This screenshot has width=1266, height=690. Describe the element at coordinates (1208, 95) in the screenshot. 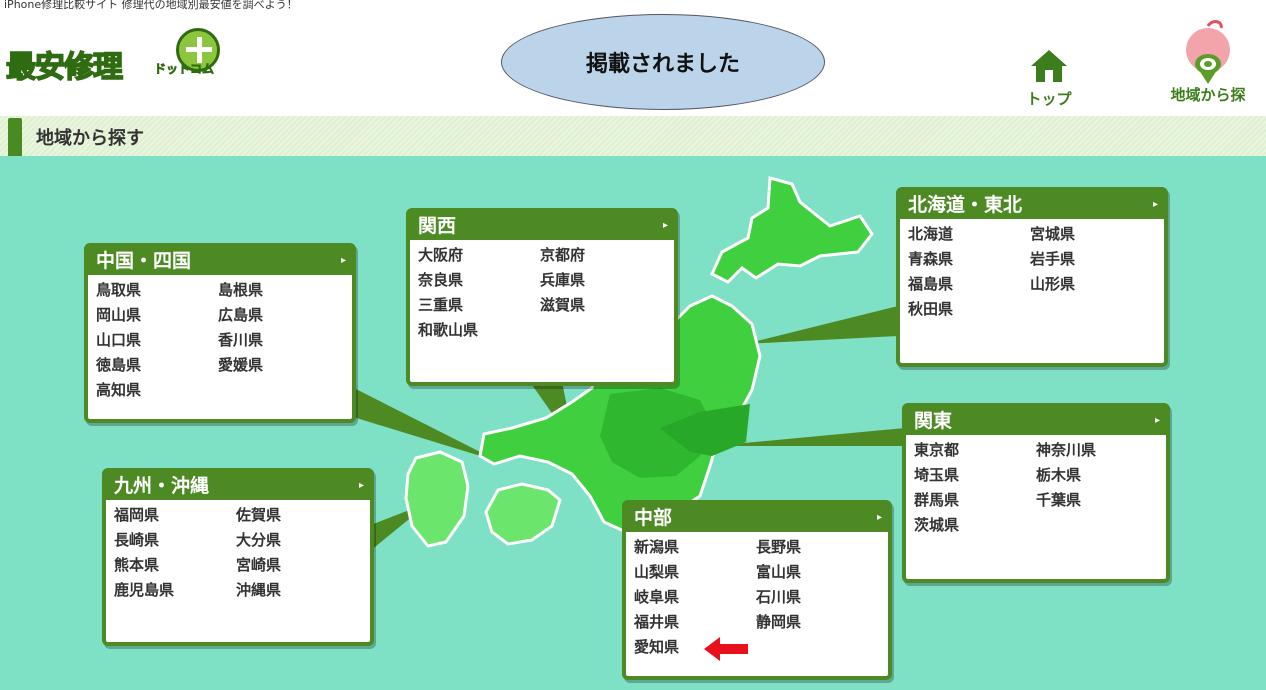

I see `nav-area-label: 地域から探` at that location.